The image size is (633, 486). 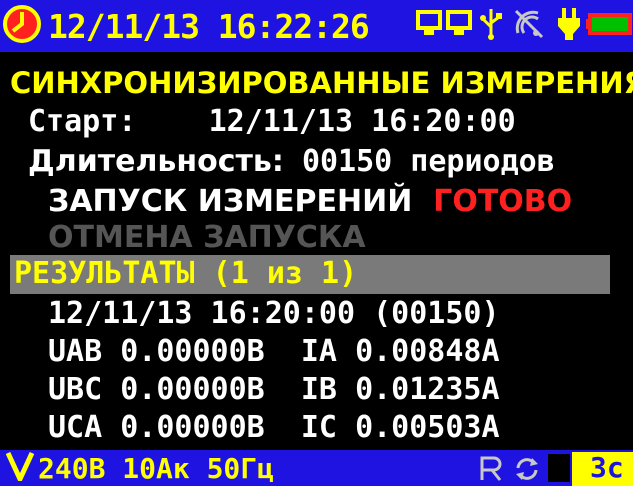 What do you see at coordinates (75, 351) in the screenshot?
I see `voltage-name: UAB` at bounding box center [75, 351].